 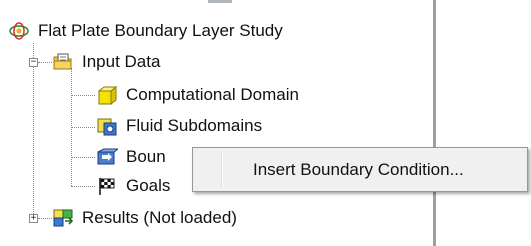 What do you see at coordinates (121, 61) in the screenshot?
I see `tree-item-input-data-label: Input Data` at bounding box center [121, 61].